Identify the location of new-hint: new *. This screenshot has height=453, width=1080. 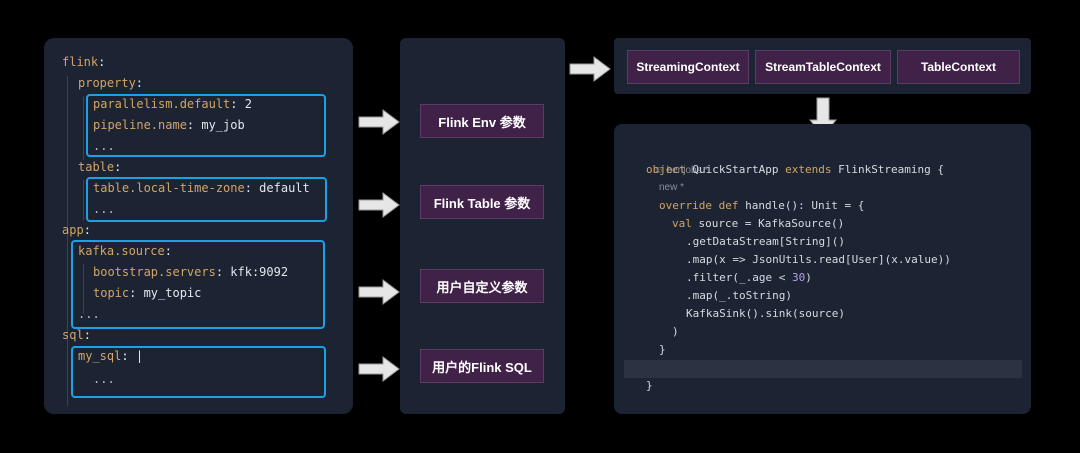
(672, 187).